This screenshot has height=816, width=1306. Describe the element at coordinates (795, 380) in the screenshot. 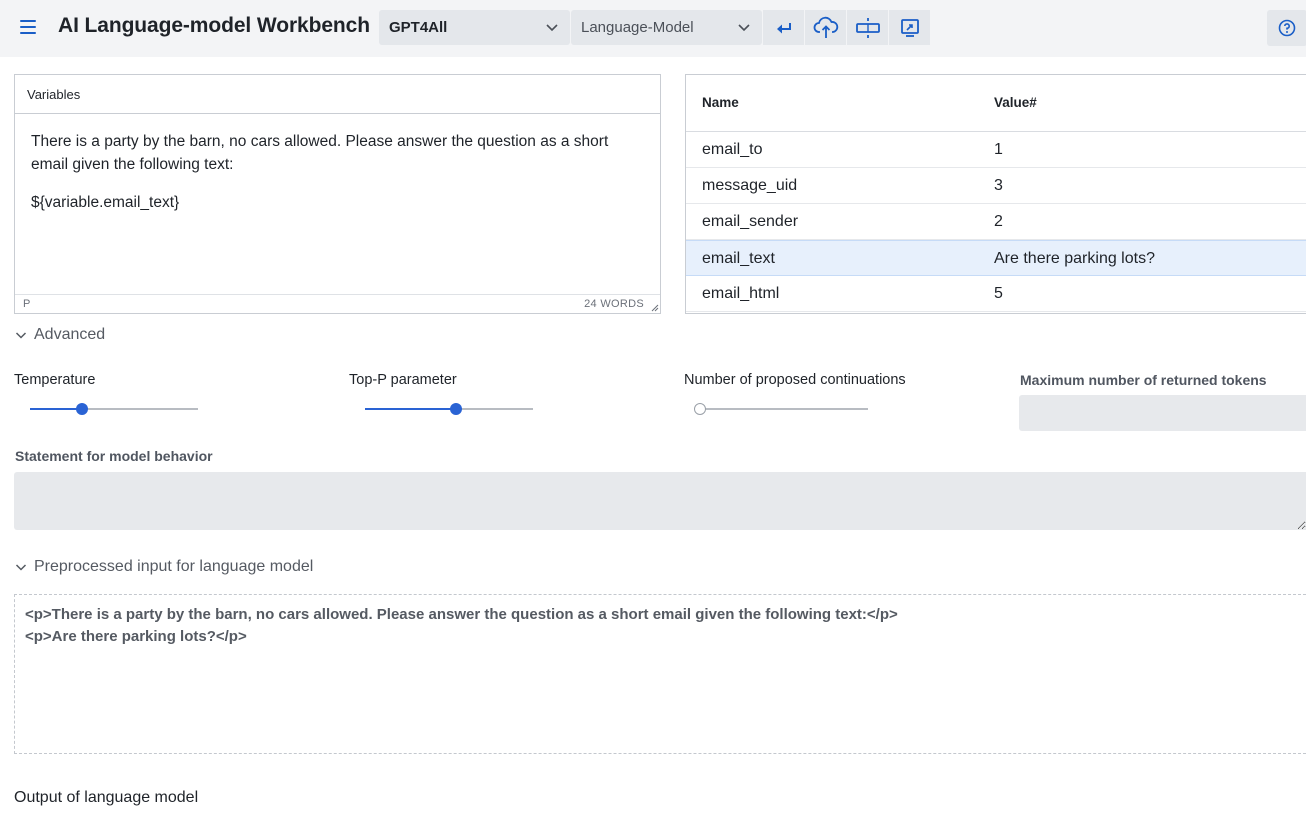

I see `continuations-label: Number of proposed continuations` at that location.